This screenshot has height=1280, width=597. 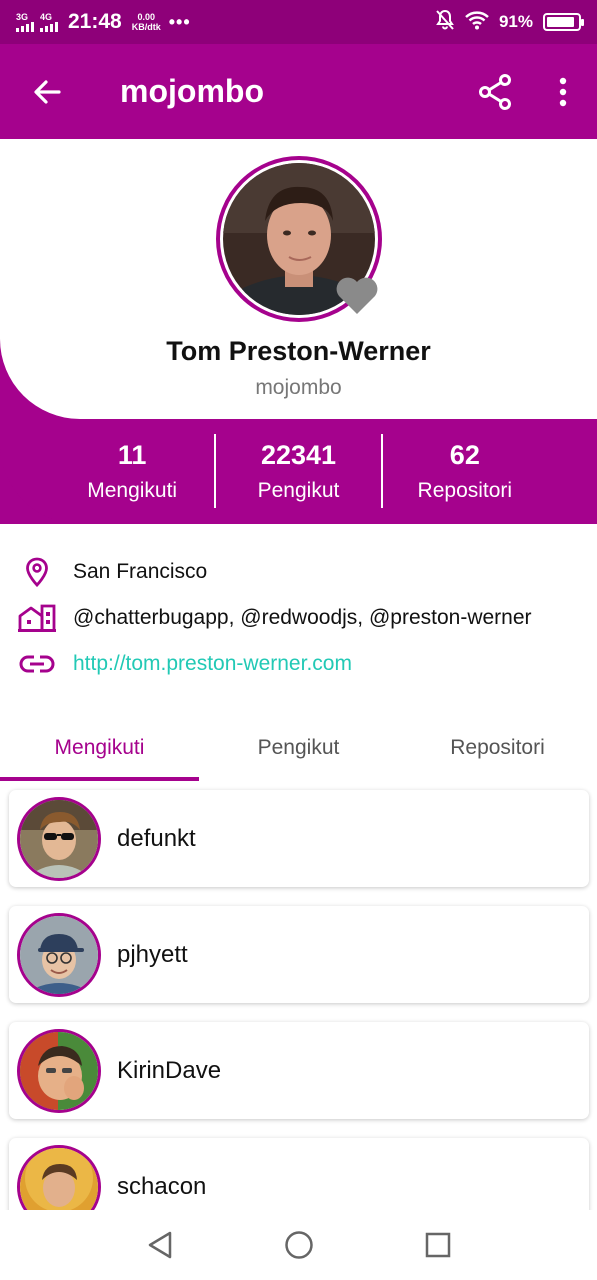 I want to click on list-item: KirinDave, so click(x=299, y=1070).